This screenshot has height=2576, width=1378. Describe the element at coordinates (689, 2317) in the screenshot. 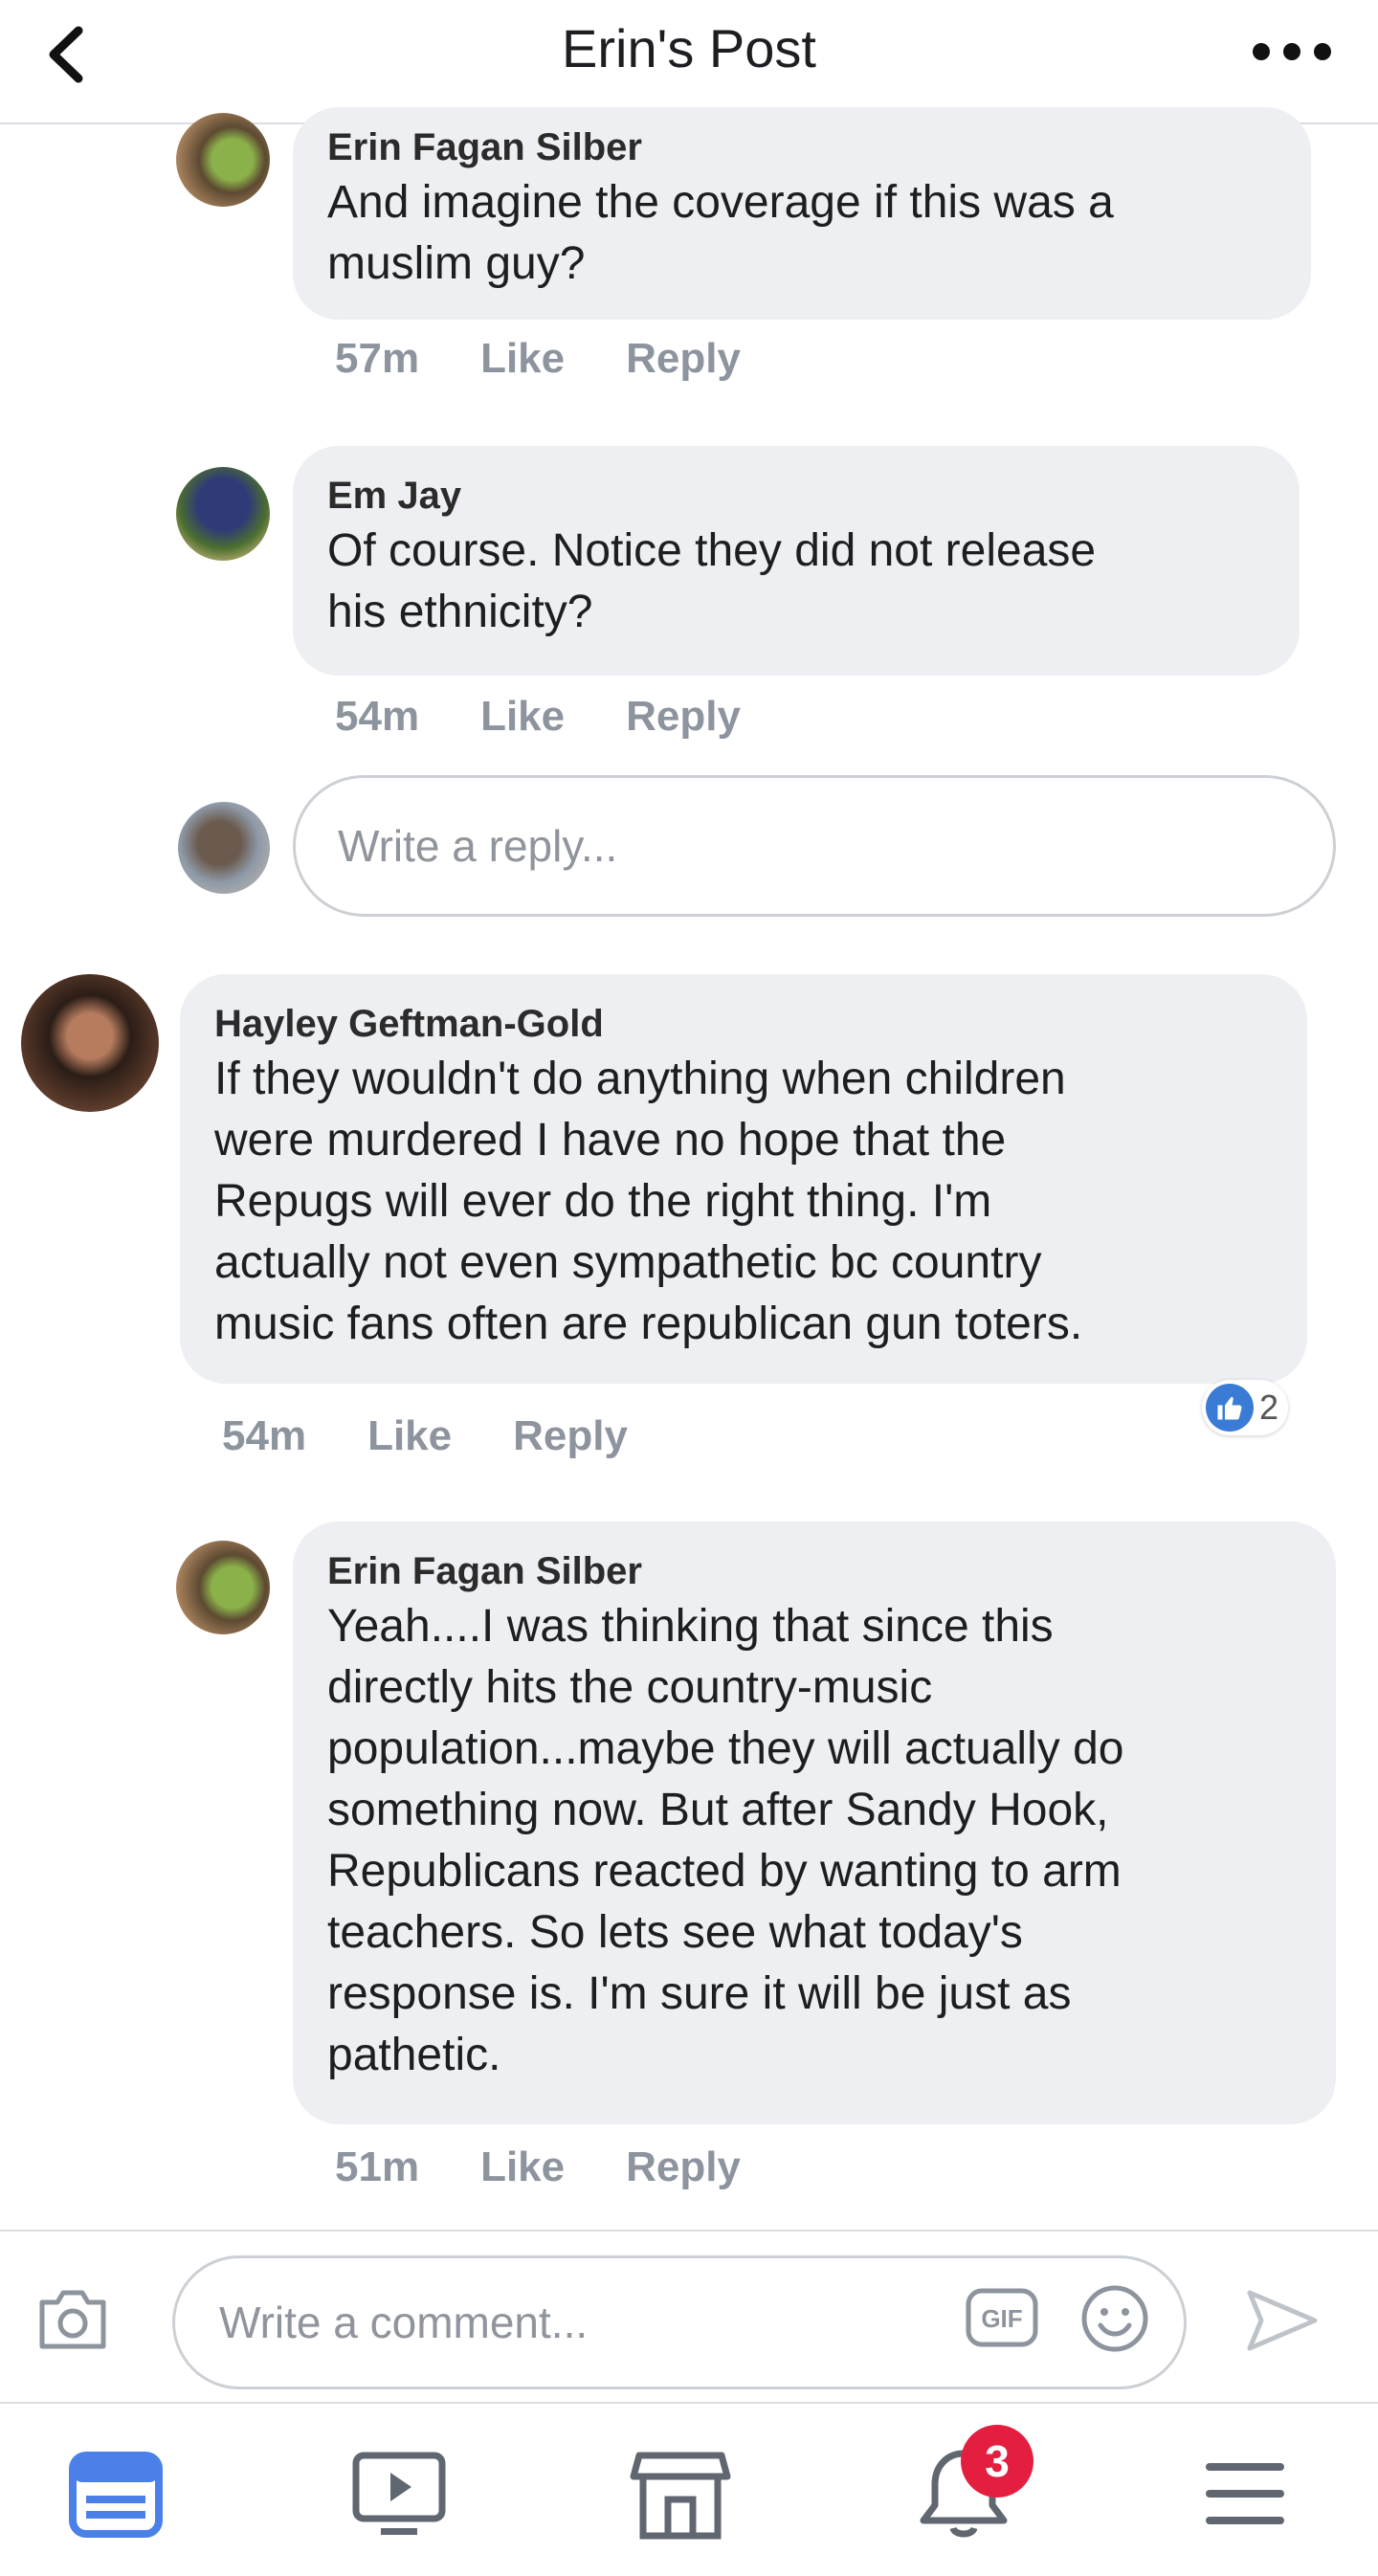

I see `comment-composer: Write a comment... GIF` at that location.